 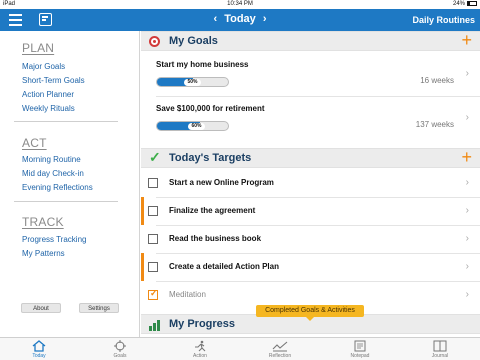 What do you see at coordinates (440, 346) in the screenshot?
I see `journal-icon` at bounding box center [440, 346].